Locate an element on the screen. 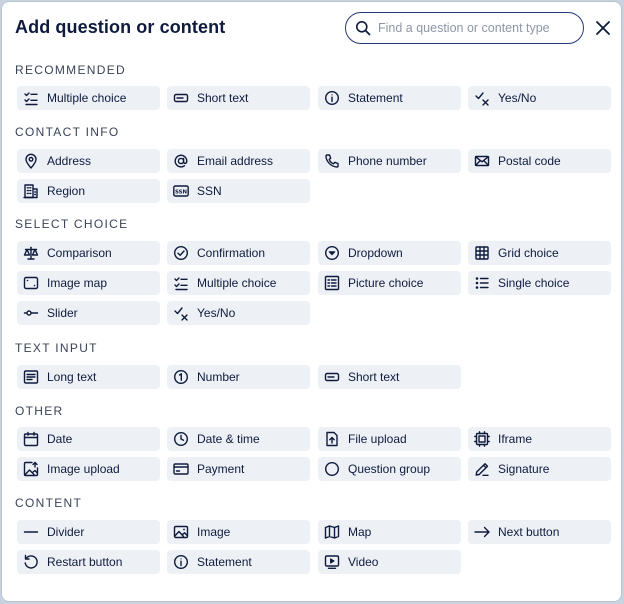 This screenshot has height=604, width=624. item-label: Single choice is located at coordinates (534, 283).